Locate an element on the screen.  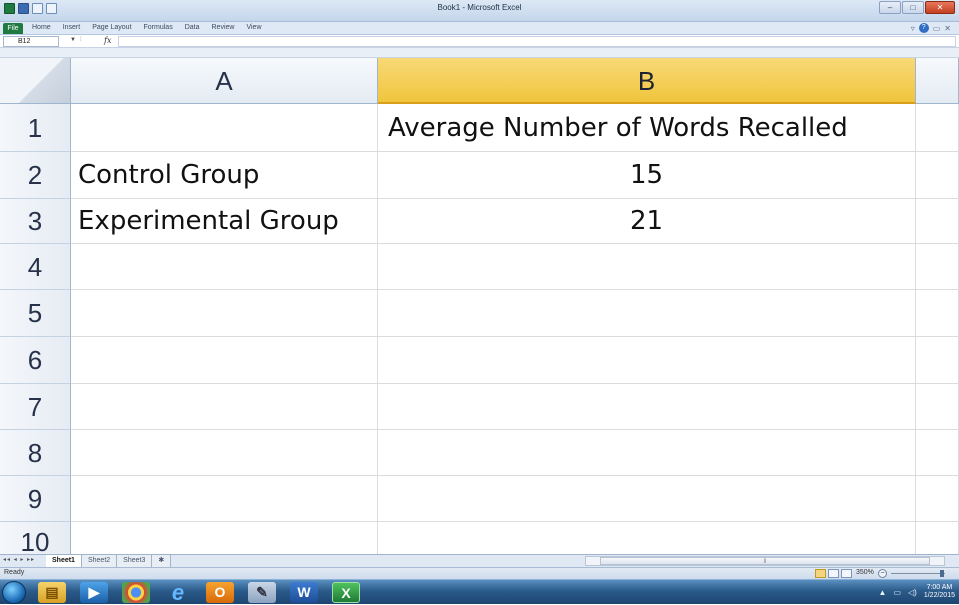
sheet-tab-sheet2: Sheet2 is located at coordinates (99, 561).